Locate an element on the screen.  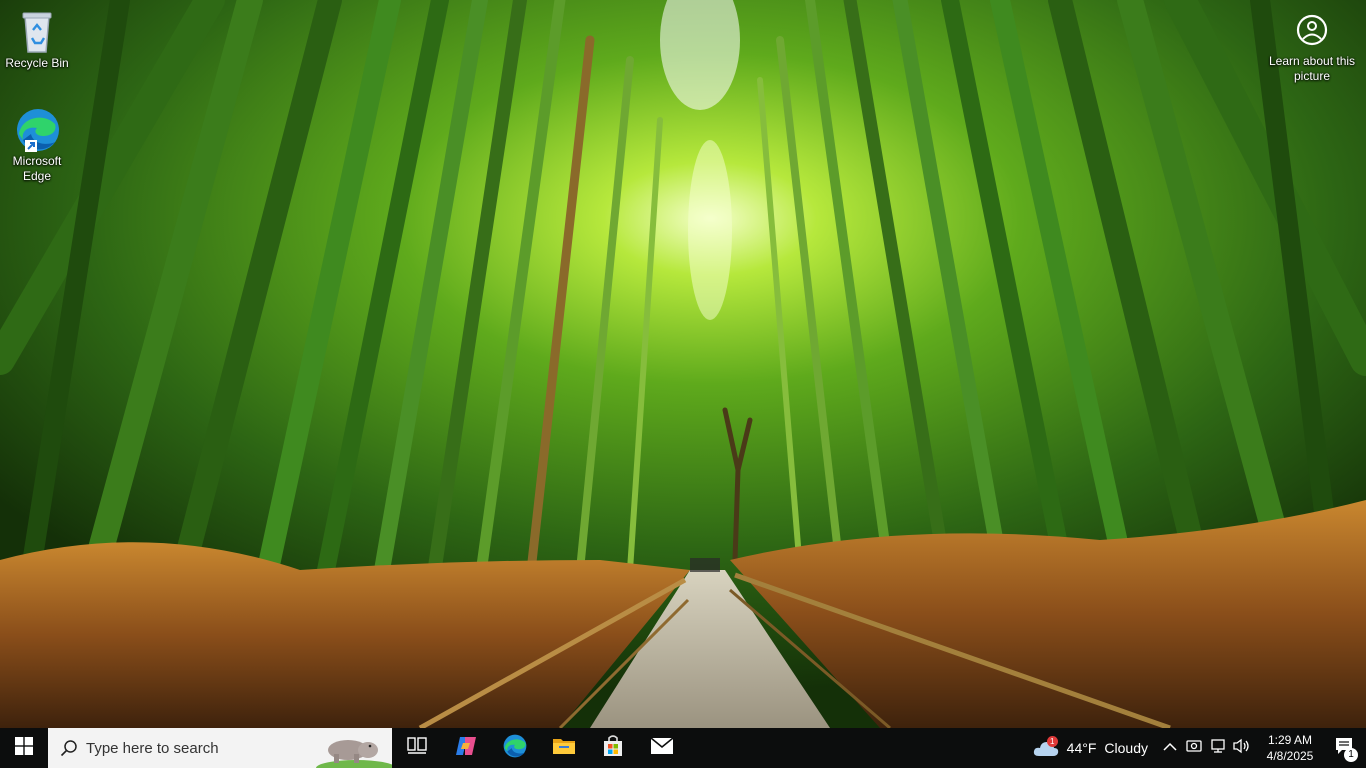
chevron-up-icon is located at coordinates (1170, 748).